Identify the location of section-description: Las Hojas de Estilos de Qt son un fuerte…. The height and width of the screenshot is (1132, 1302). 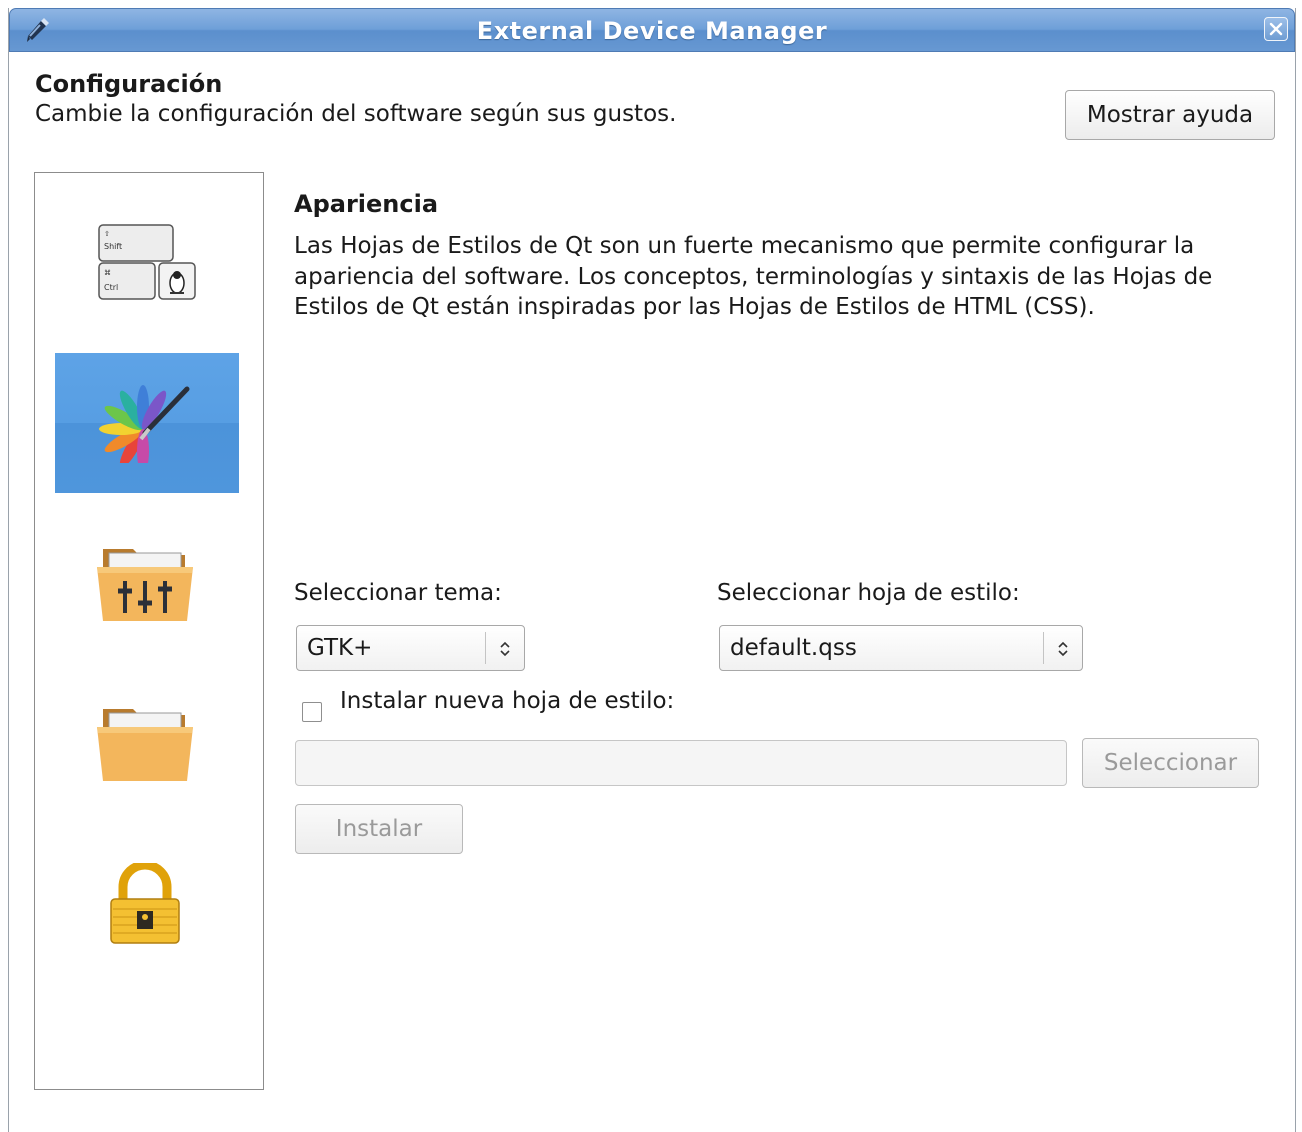
(753, 276).